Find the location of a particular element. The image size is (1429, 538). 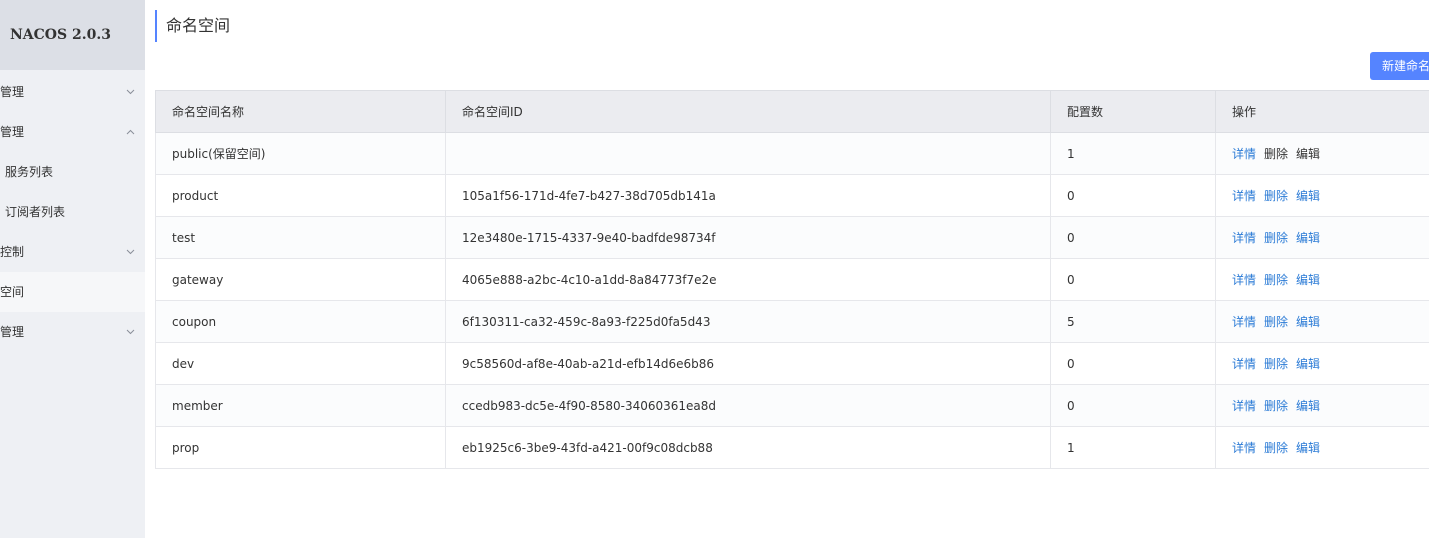

namespace-name-cell: public(保留空间) is located at coordinates (300, 153).